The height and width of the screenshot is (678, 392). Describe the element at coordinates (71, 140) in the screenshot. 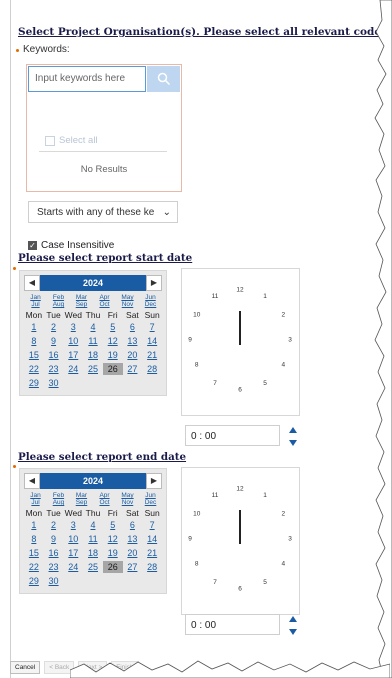

I see `select-all-checkbox: Select all` at that location.